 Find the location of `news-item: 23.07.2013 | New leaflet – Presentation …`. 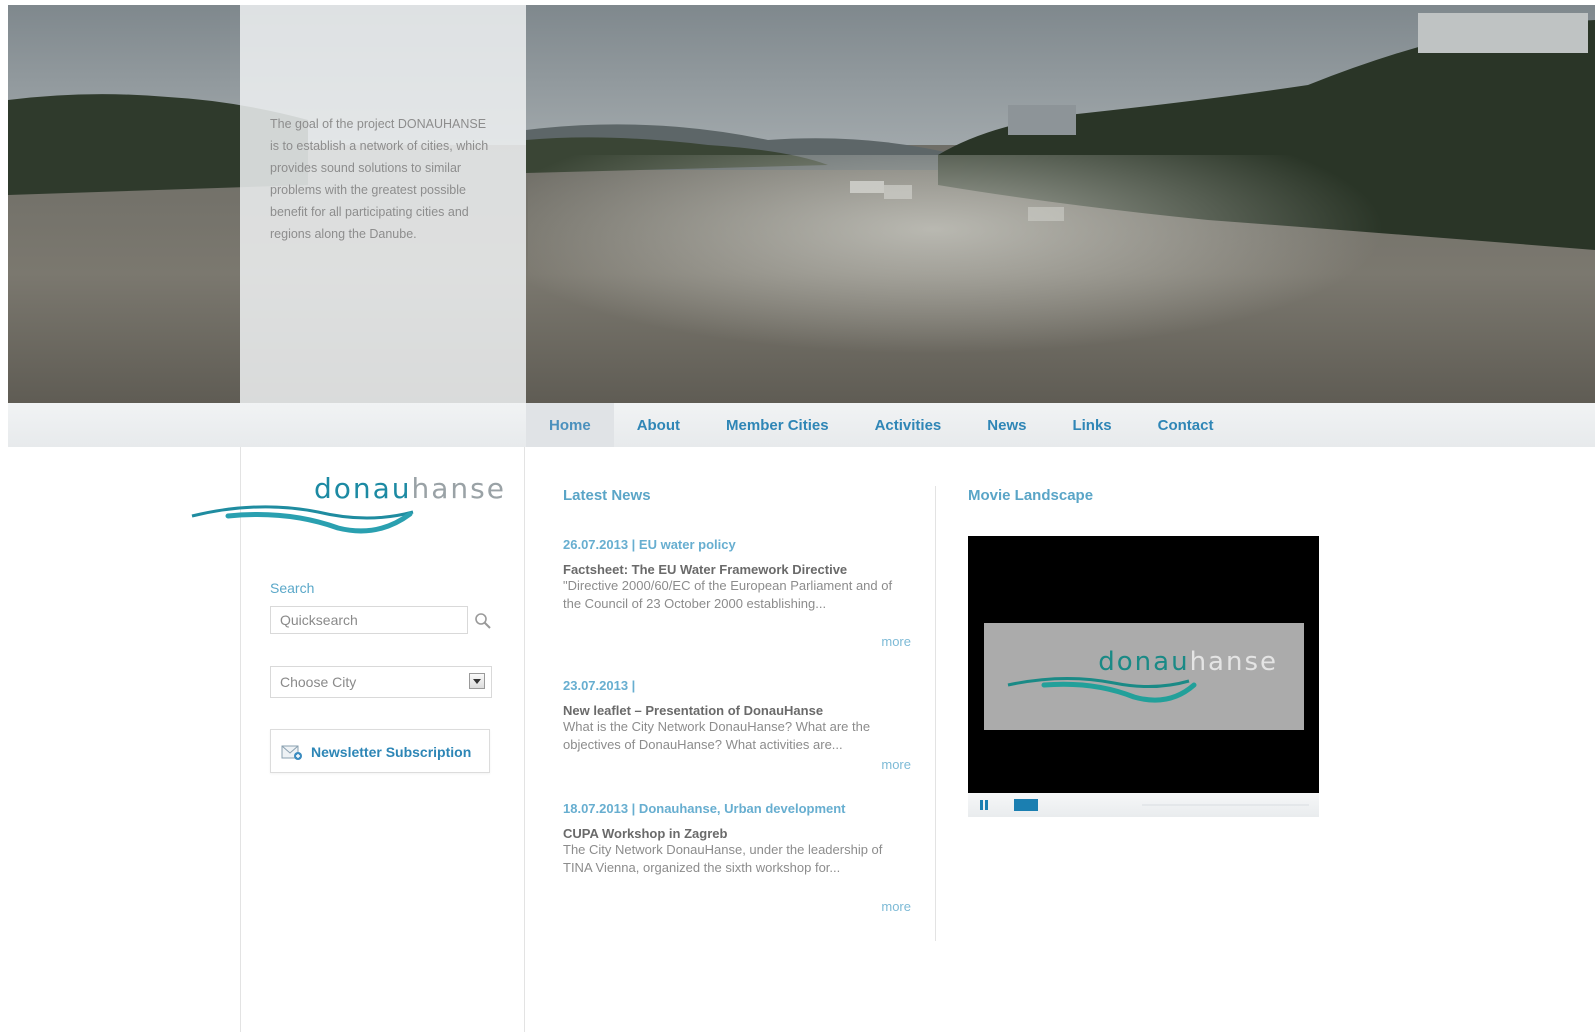

news-item: 23.07.2013 | New leaflet – Presentation … is located at coordinates (738, 725).